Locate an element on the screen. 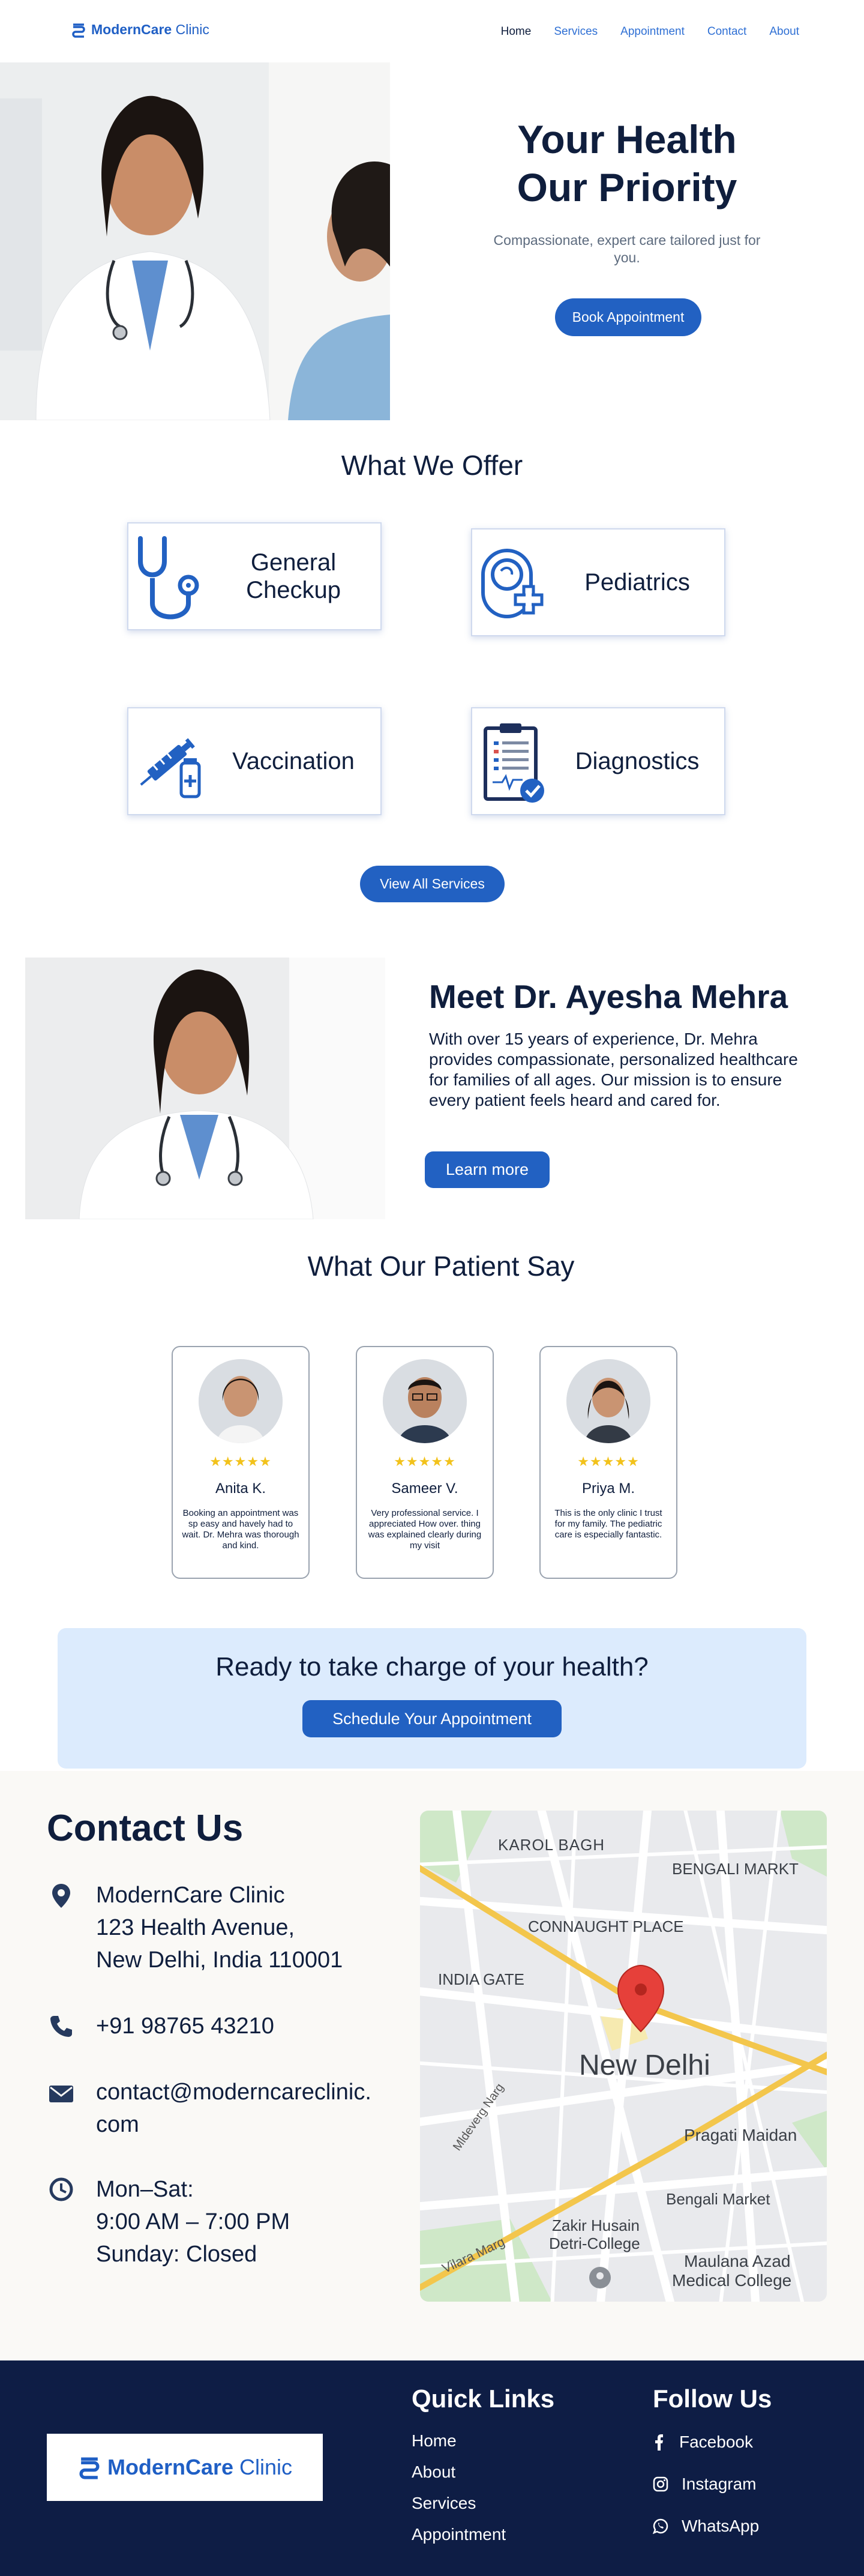 The image size is (864, 2576). map-label: Zakir Husain is located at coordinates (596, 2225).